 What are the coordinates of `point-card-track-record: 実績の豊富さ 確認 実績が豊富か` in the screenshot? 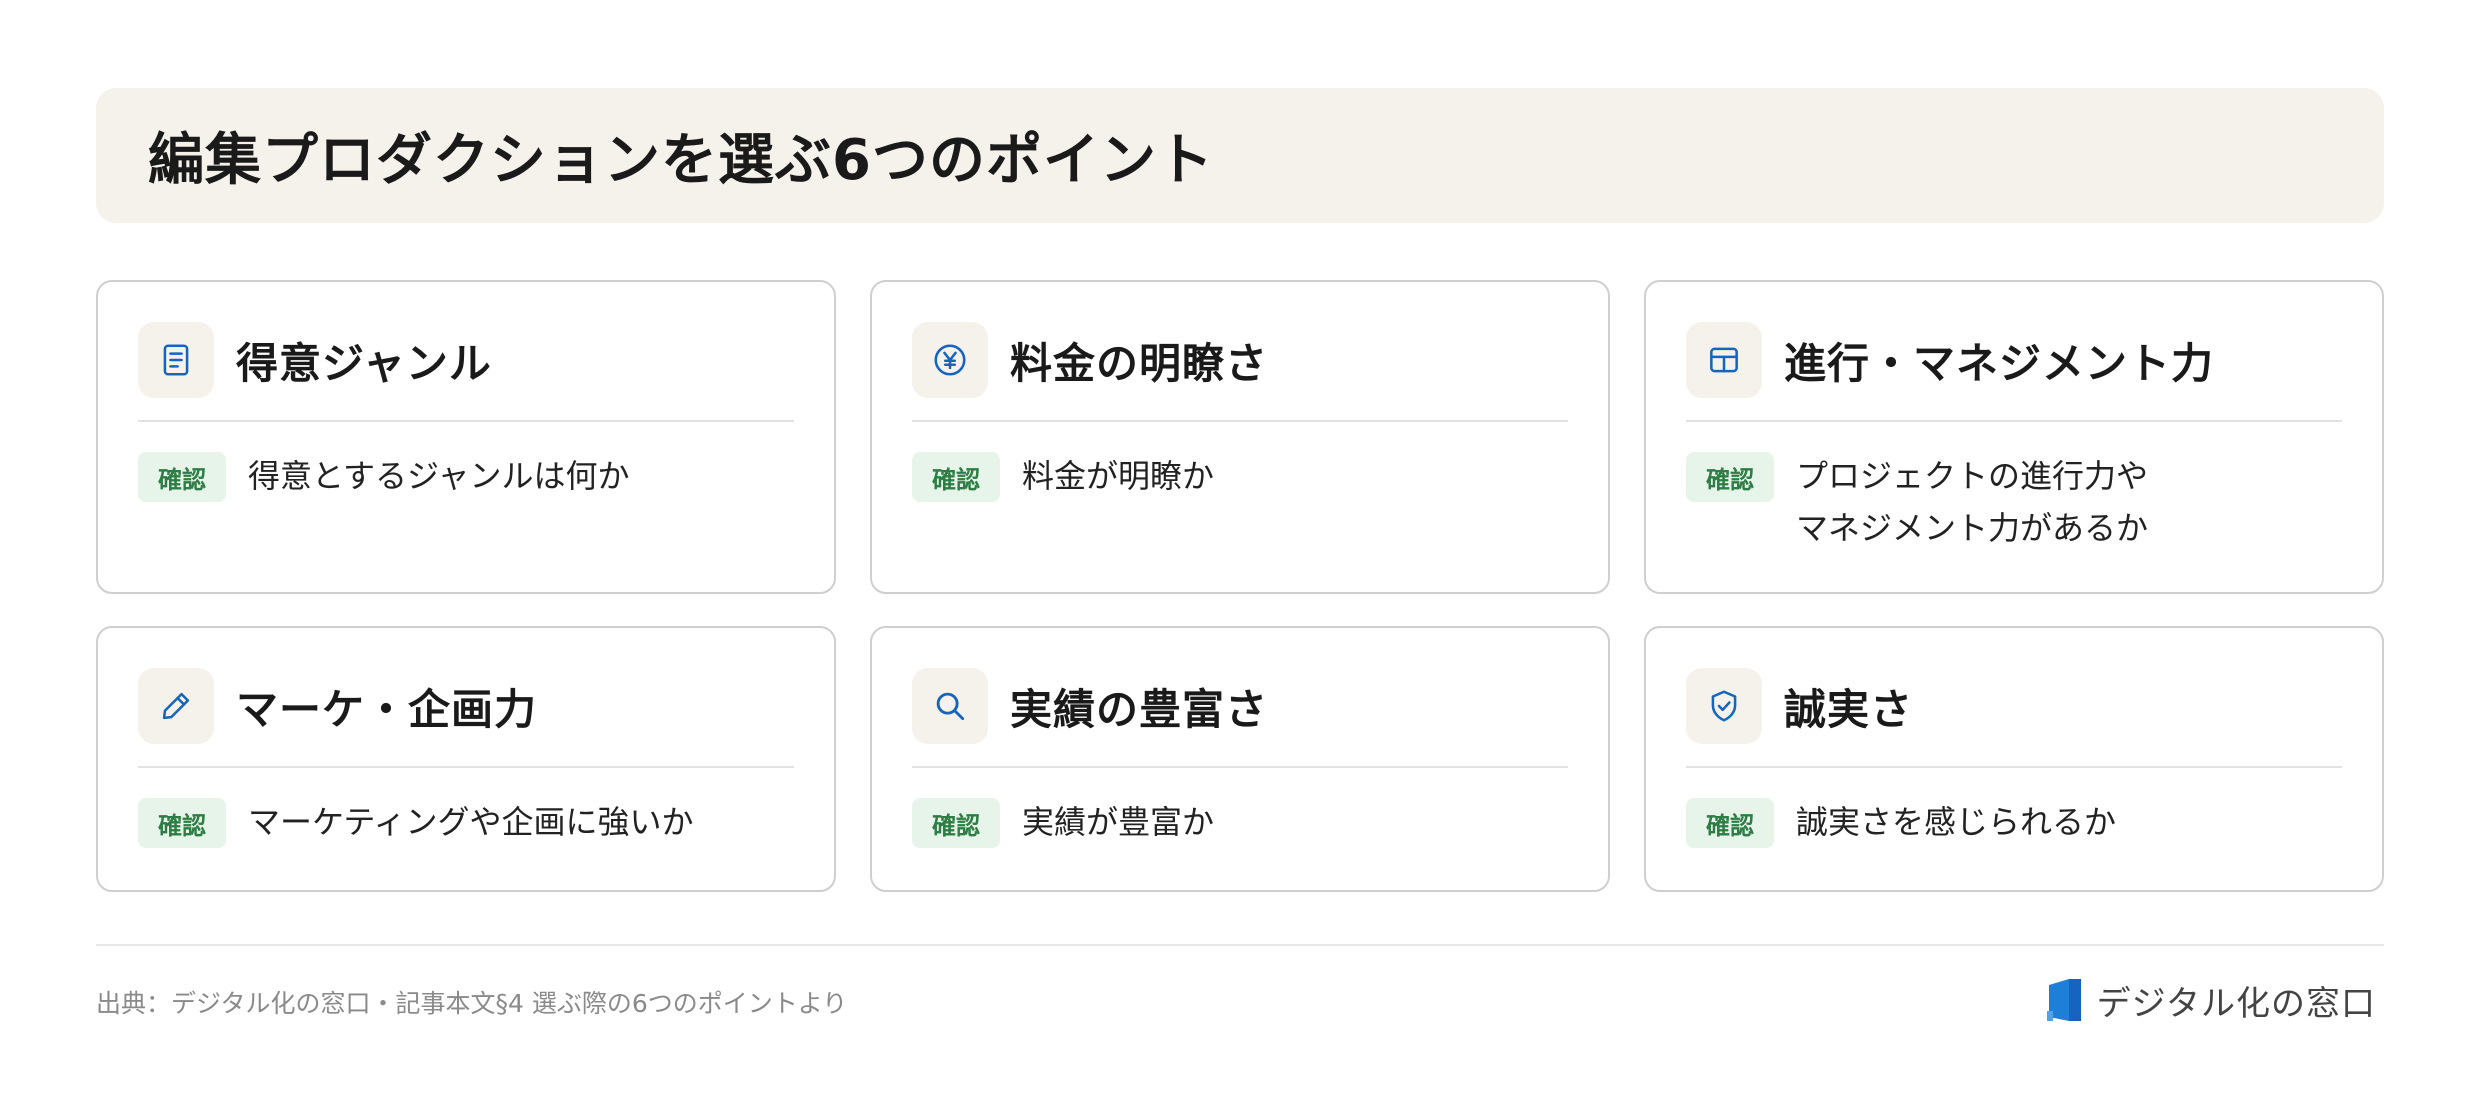 It's located at (1240, 759).